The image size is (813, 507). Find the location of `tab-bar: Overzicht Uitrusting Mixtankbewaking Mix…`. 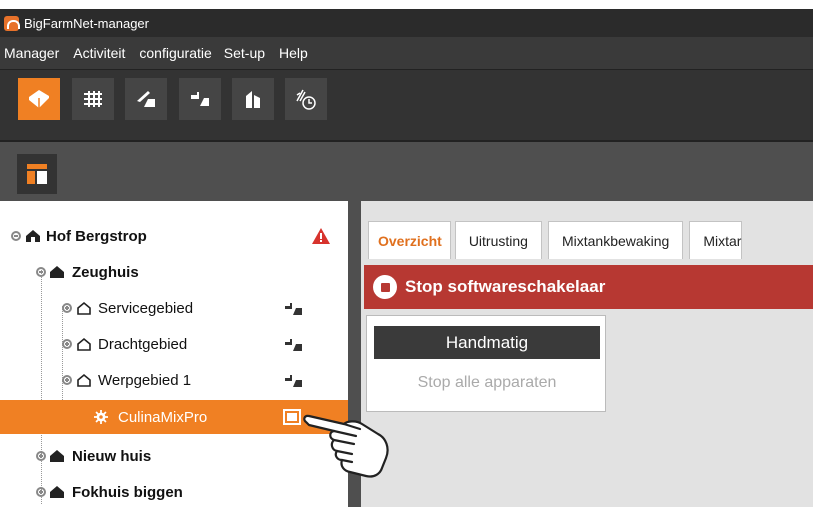

tab-bar: Overzicht Uitrusting Mixtankbewaking Mix… is located at coordinates (555, 240).